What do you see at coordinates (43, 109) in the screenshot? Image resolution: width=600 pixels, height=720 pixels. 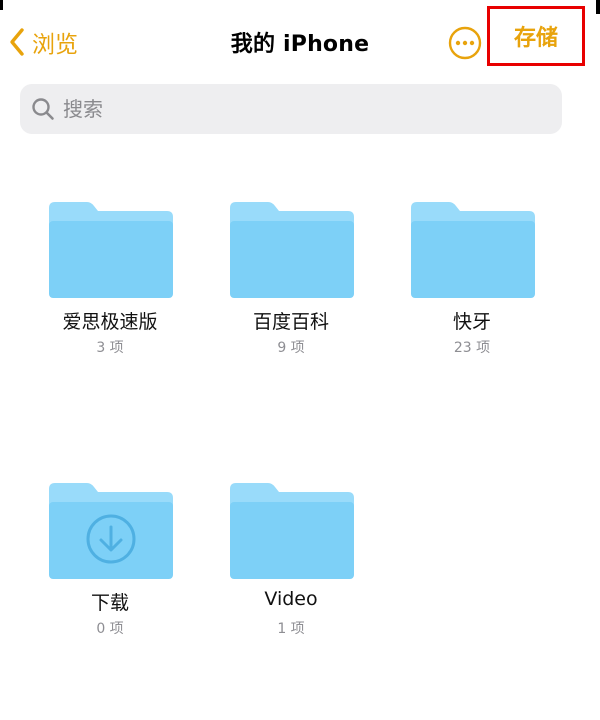 I see `magnifier-icon` at bounding box center [43, 109].